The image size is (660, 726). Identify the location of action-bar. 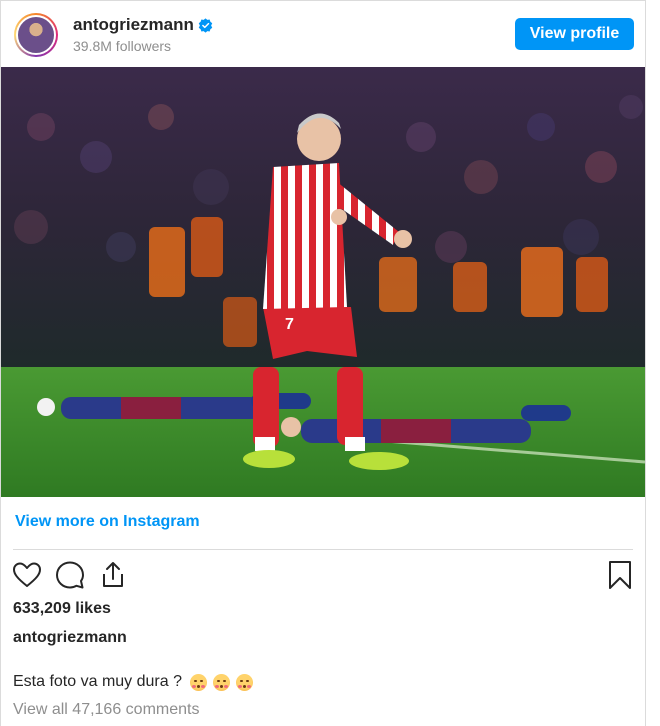
(323, 575).